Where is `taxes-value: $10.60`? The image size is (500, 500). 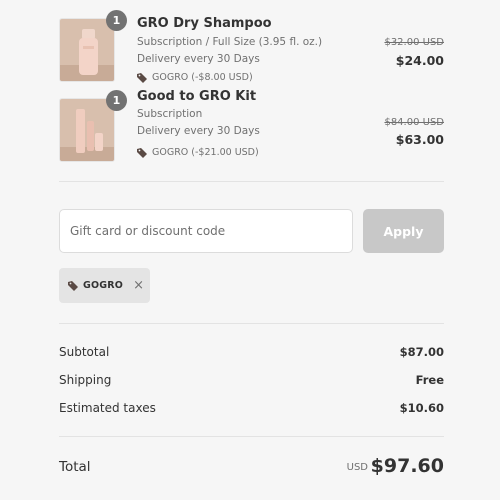
taxes-value: $10.60 is located at coordinates (421, 408).